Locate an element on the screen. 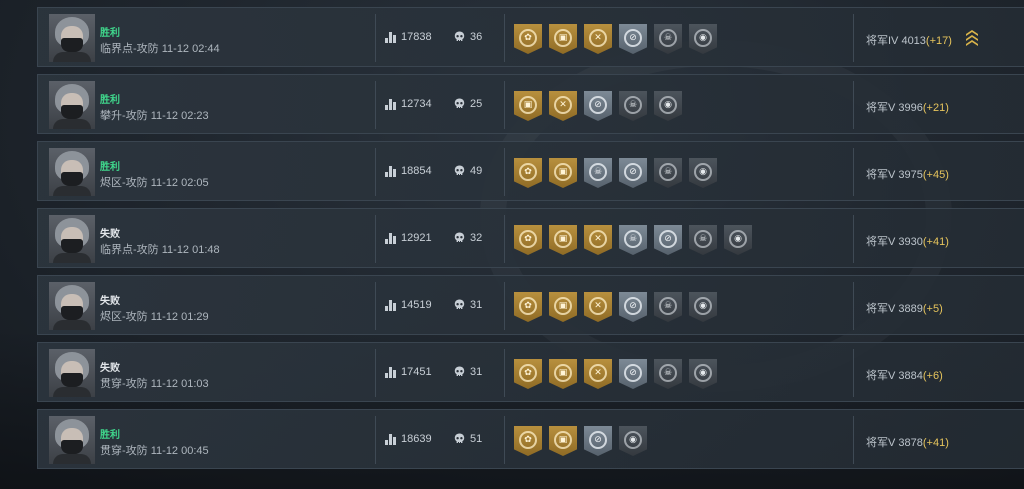 This screenshot has height=489, width=1024. rank-text: 将军IV 4013 is located at coordinates (896, 41).